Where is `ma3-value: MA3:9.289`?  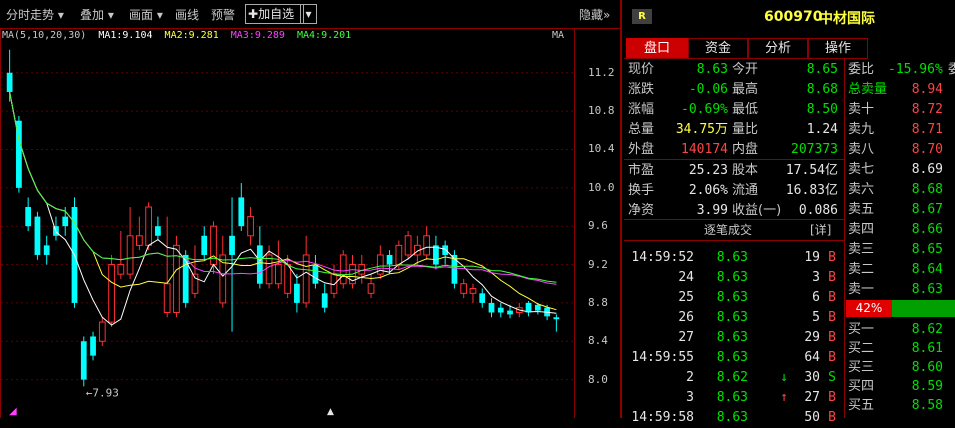
ma3-value: MA3:9.289 is located at coordinates (257, 35).